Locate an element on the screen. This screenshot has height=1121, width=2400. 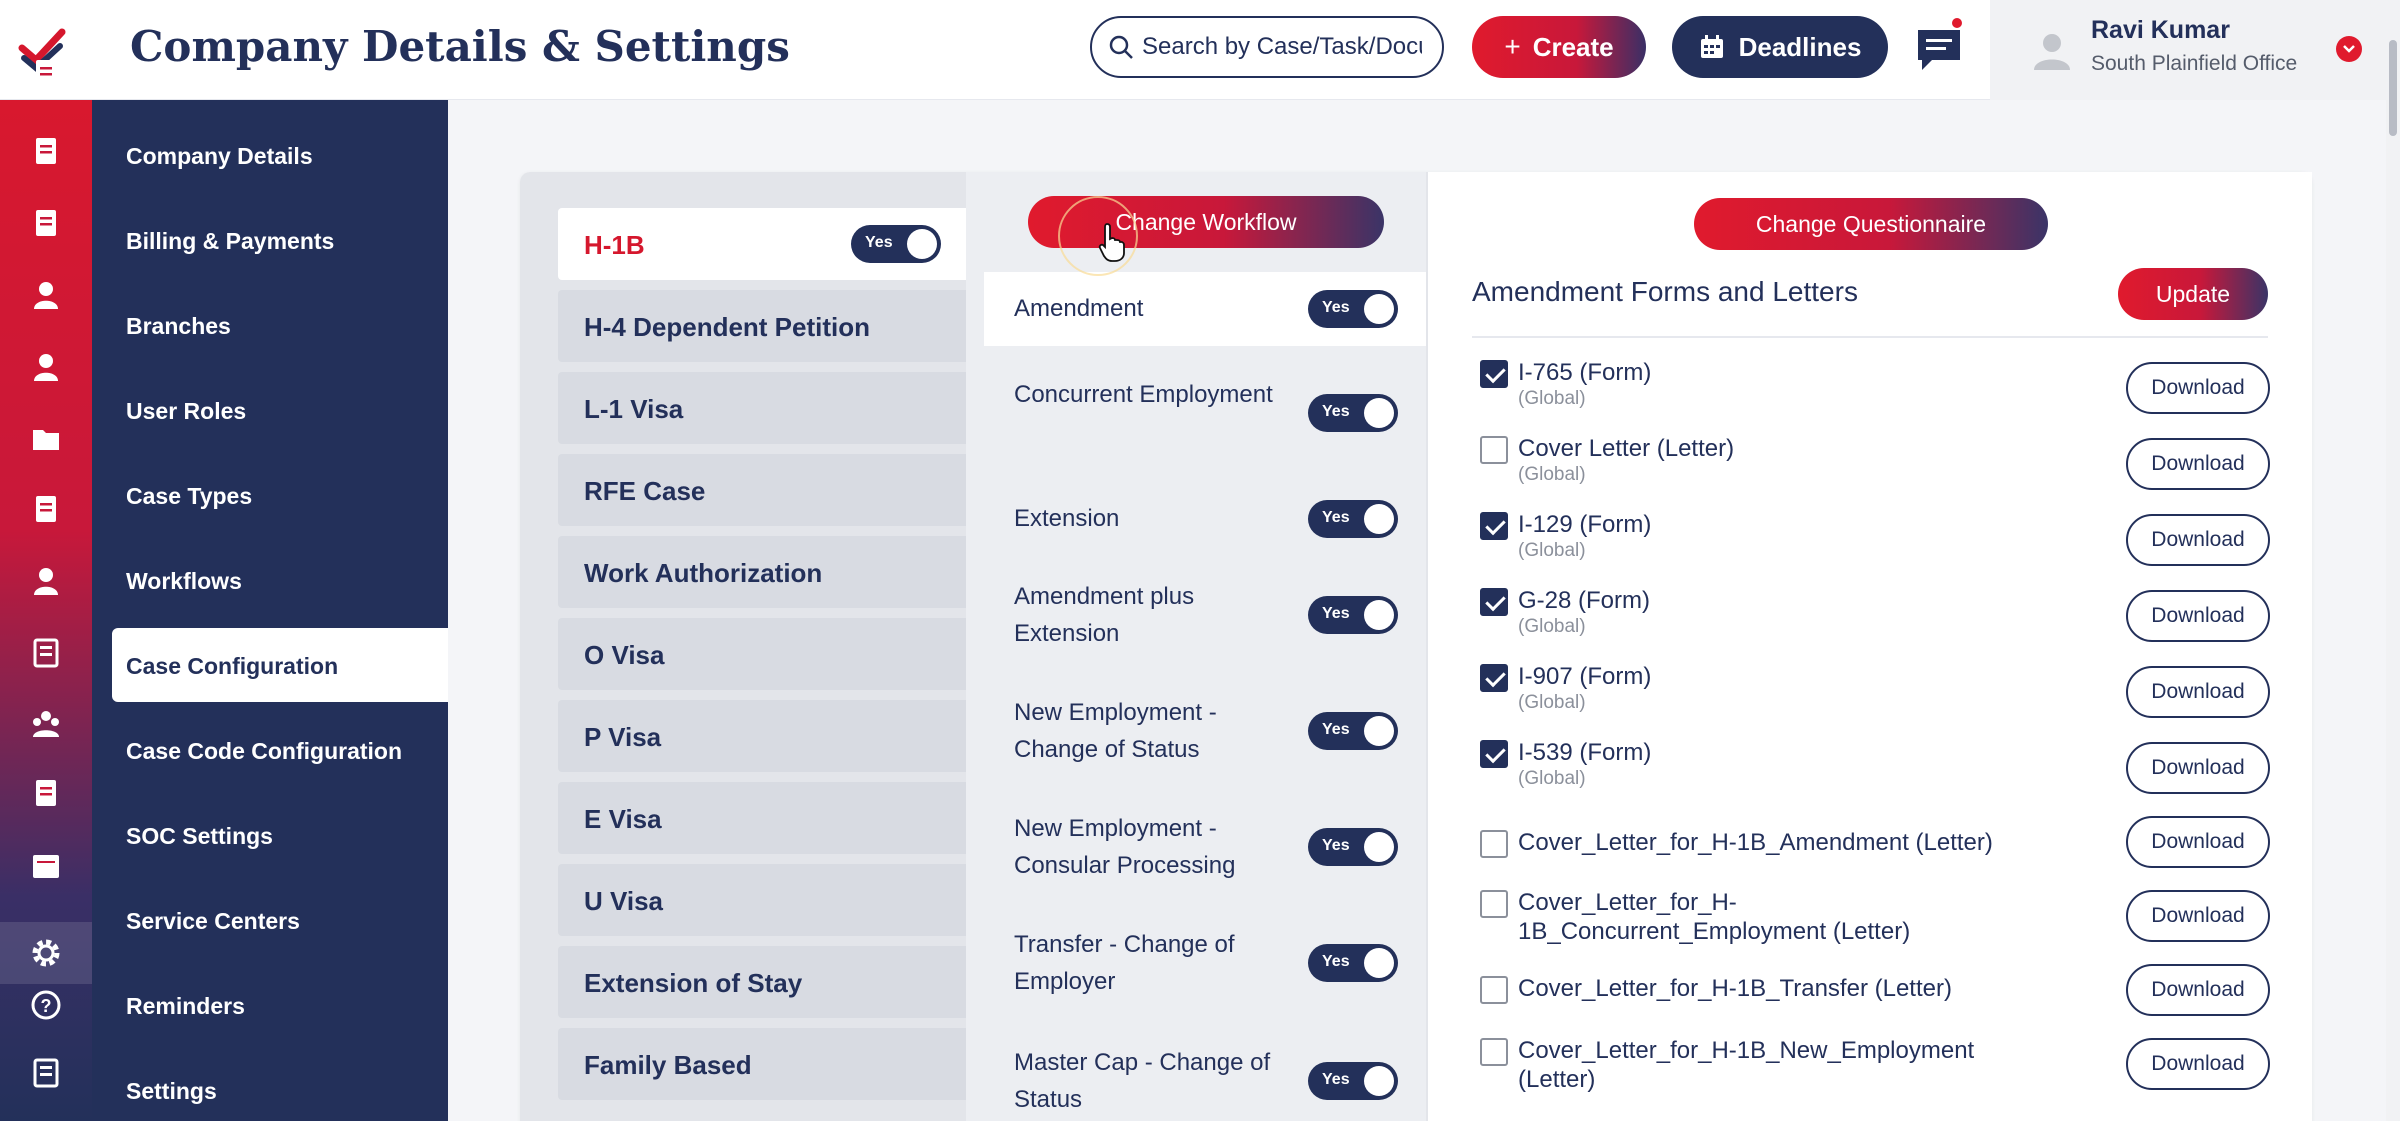
notification-dot is located at coordinates (1957, 23).